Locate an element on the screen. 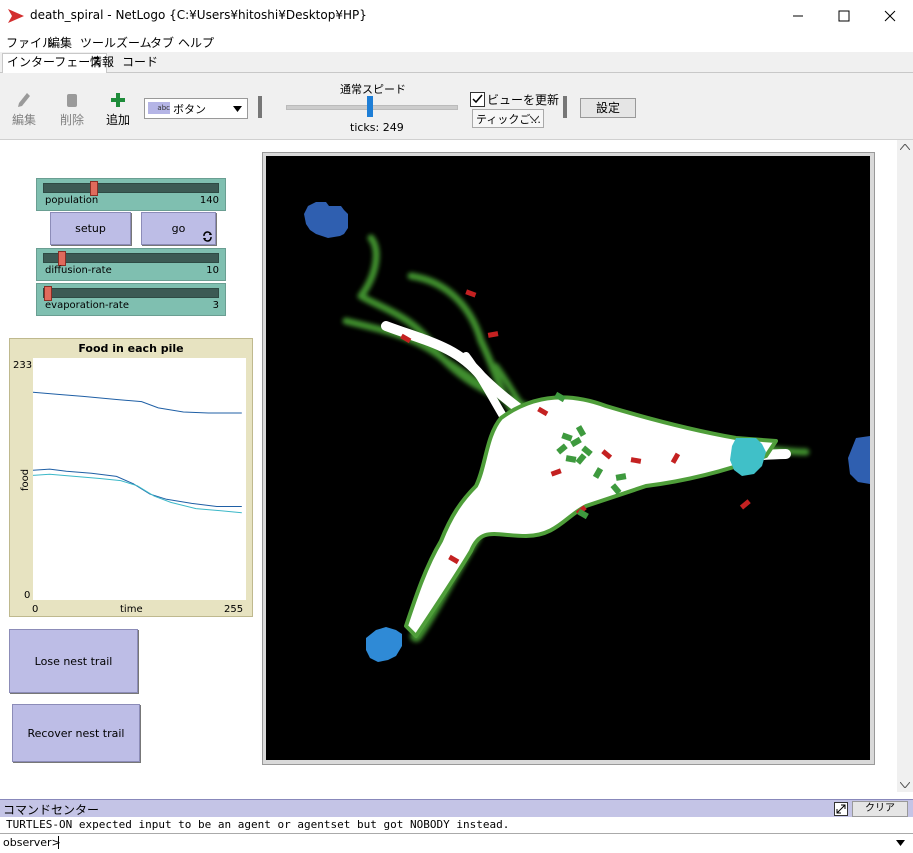 Image resolution: width=913 pixels, height=853 pixels. history-chevron-icon is located at coordinates (900, 843).